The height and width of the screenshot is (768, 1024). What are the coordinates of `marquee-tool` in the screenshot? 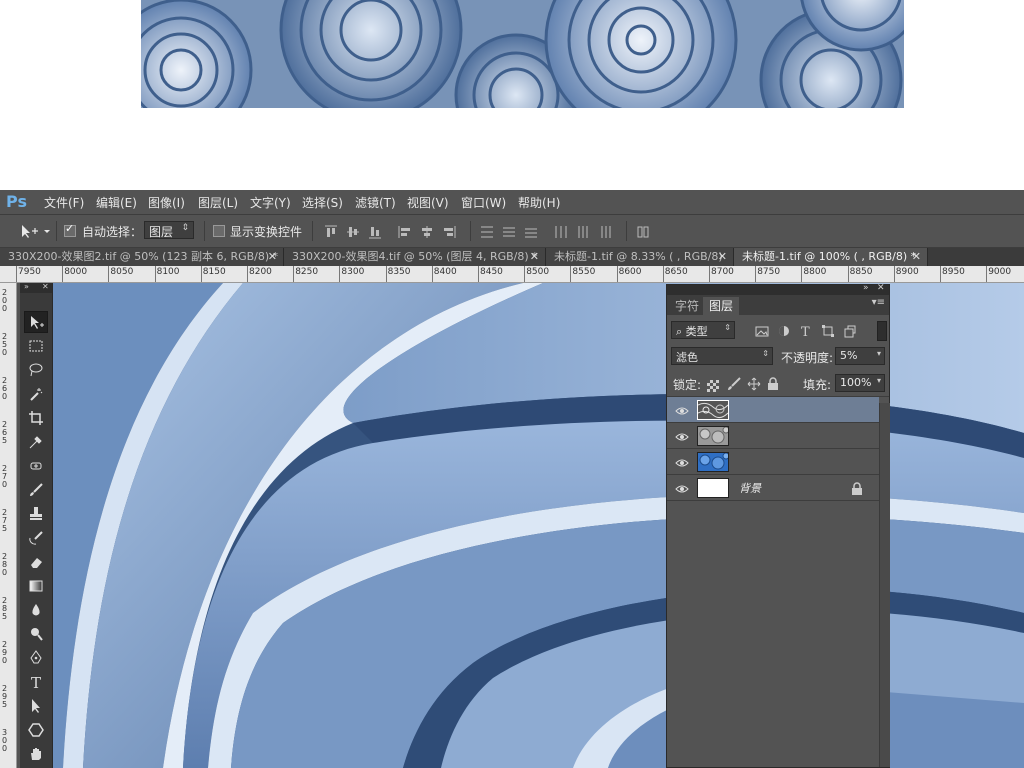 It's located at (36, 346).